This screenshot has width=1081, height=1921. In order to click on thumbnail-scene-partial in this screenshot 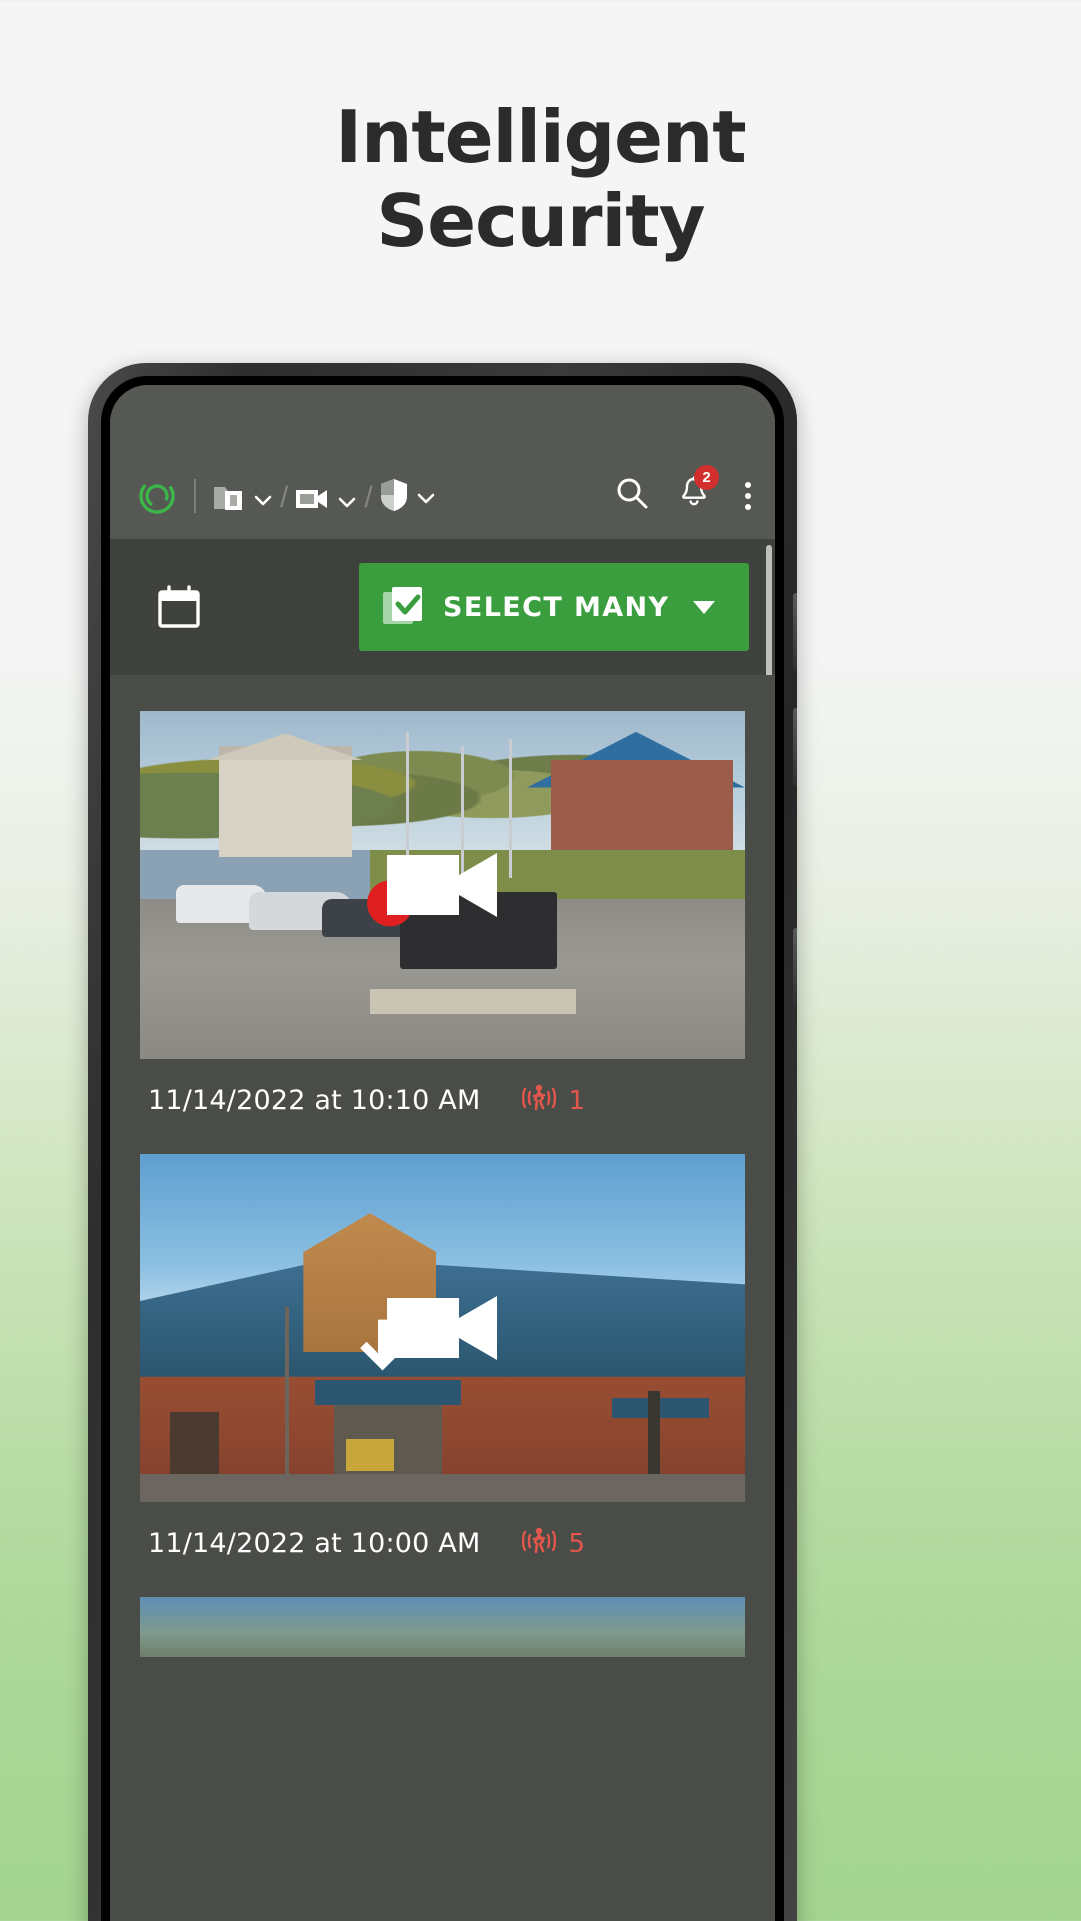, I will do `click(442, 1627)`.